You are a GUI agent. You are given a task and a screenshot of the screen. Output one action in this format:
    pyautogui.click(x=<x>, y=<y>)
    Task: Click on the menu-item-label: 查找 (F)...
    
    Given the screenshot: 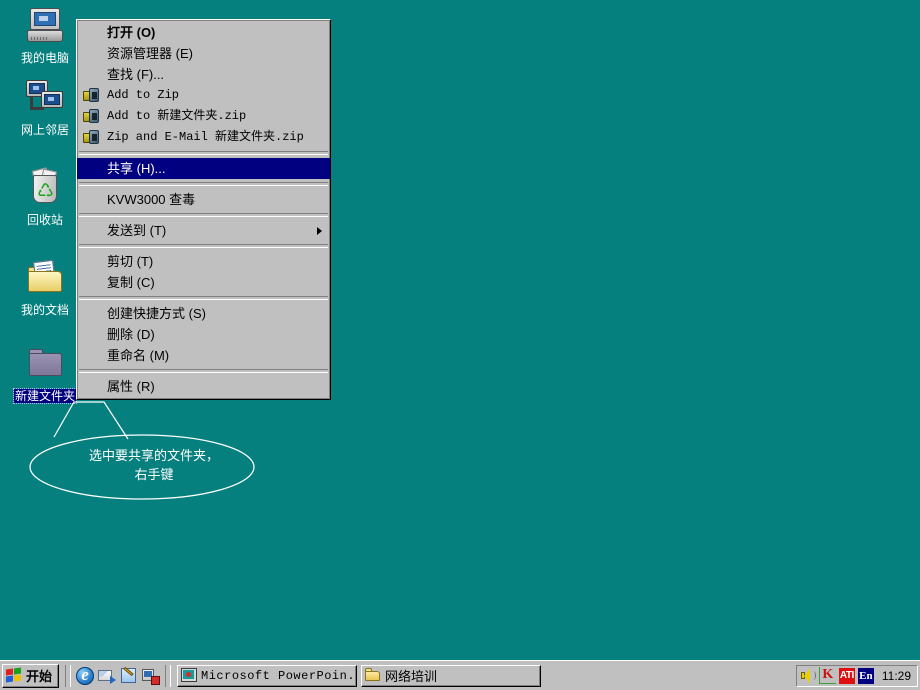 What is the action you would take?
    pyautogui.click(x=136, y=74)
    